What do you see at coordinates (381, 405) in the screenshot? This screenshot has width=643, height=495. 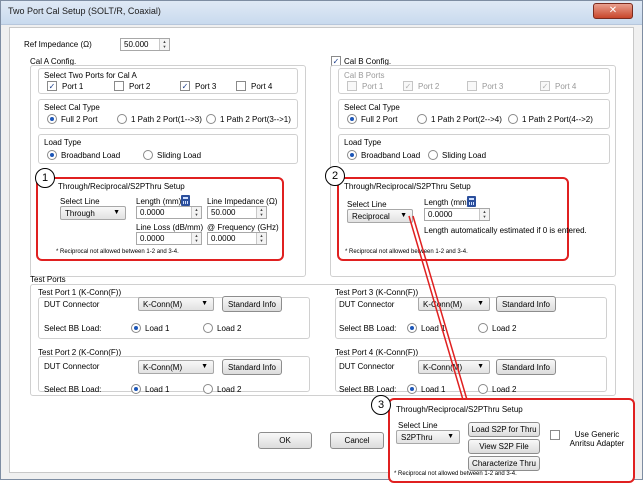 I see `callout-3: 3` at bounding box center [381, 405].